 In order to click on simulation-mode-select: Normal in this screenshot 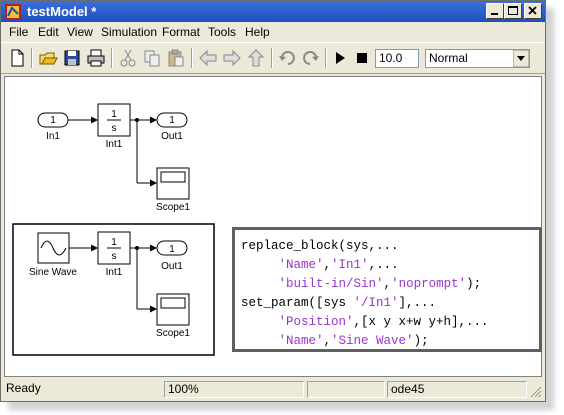, I will do `click(477, 58)`.